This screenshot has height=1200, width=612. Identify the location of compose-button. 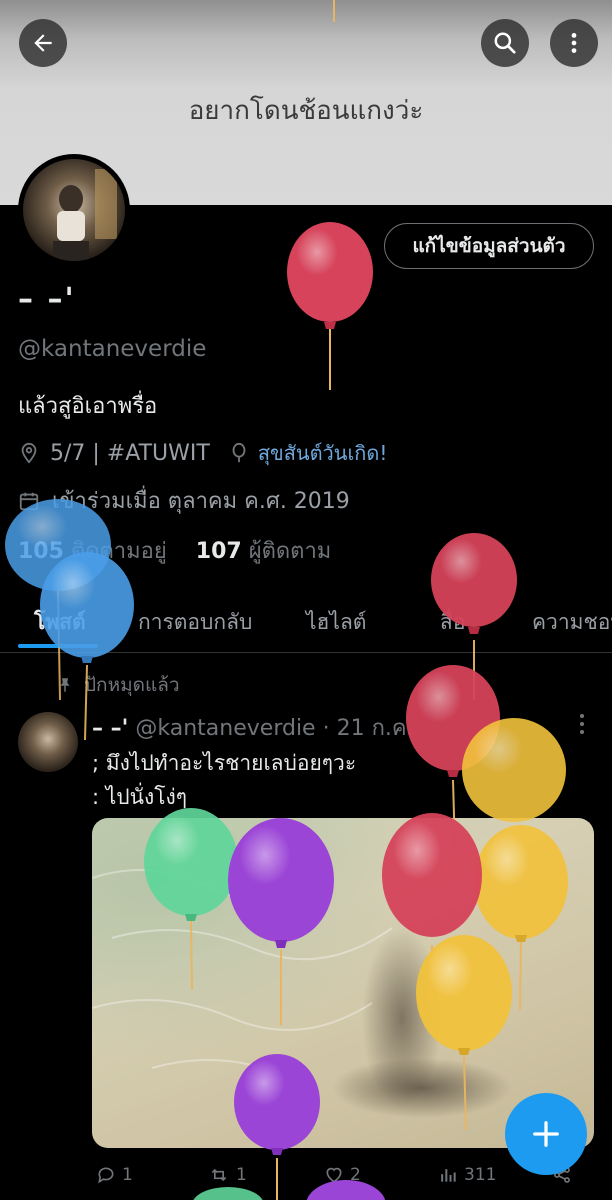
(546, 1134).